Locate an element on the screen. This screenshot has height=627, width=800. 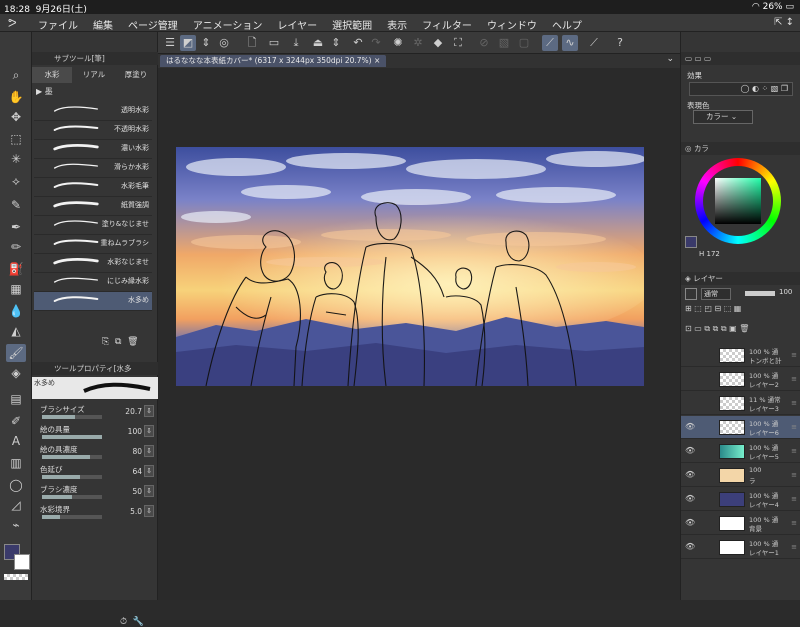
property-value: 100 is located at coordinates (132, 431).